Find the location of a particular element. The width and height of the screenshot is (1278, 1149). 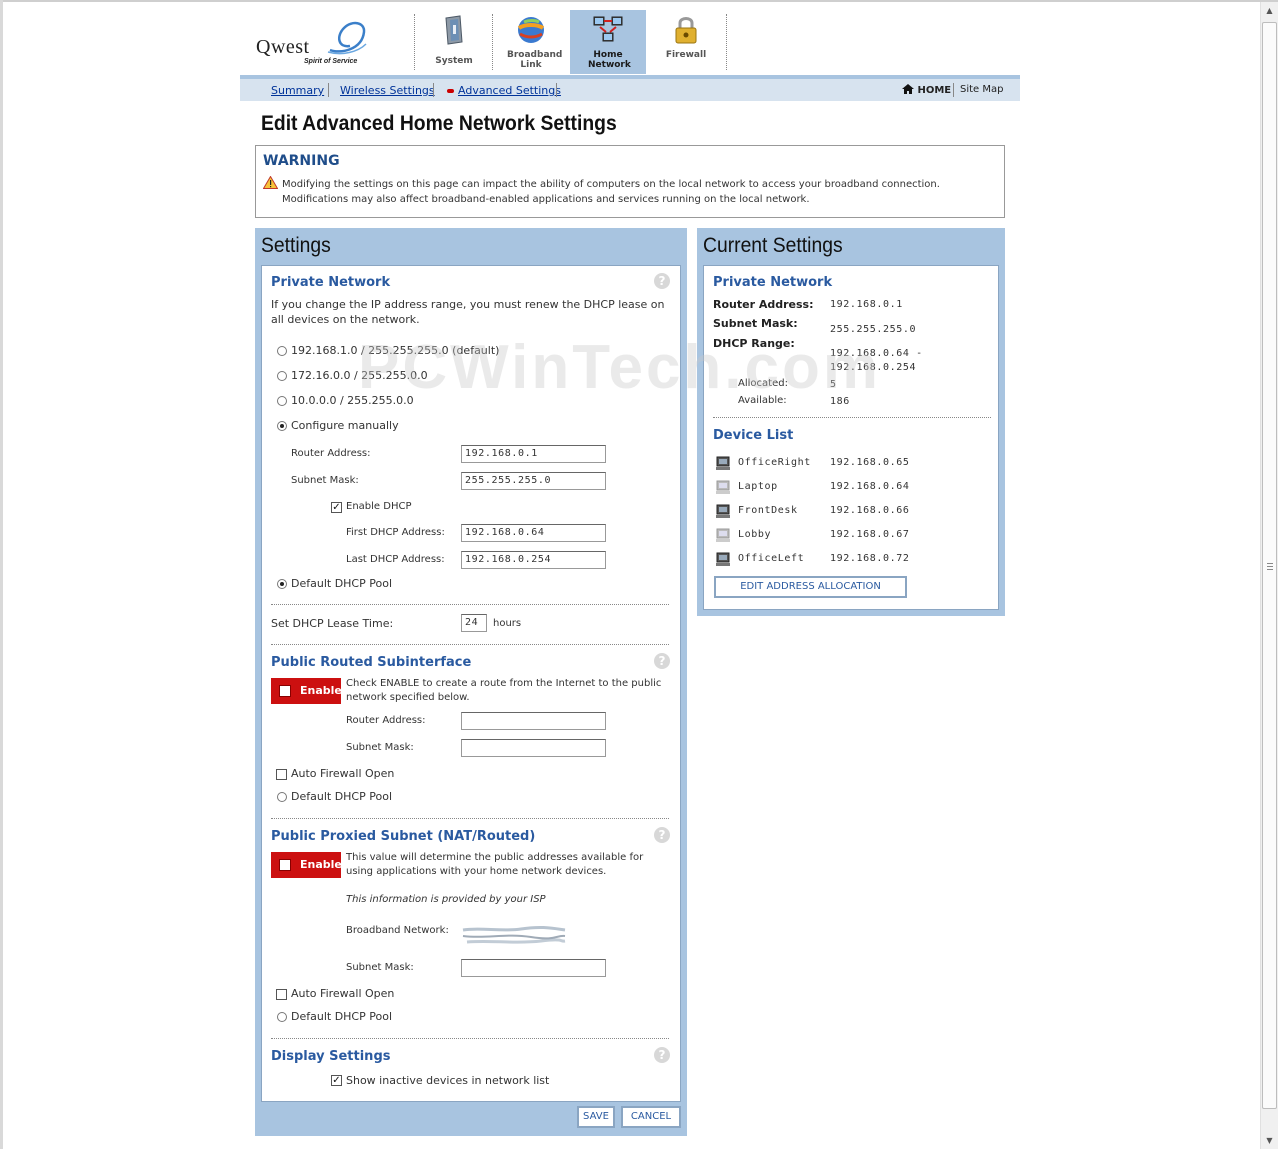

qwest-logo: Qwest Spirit of Service is located at coordinates (316, 45).